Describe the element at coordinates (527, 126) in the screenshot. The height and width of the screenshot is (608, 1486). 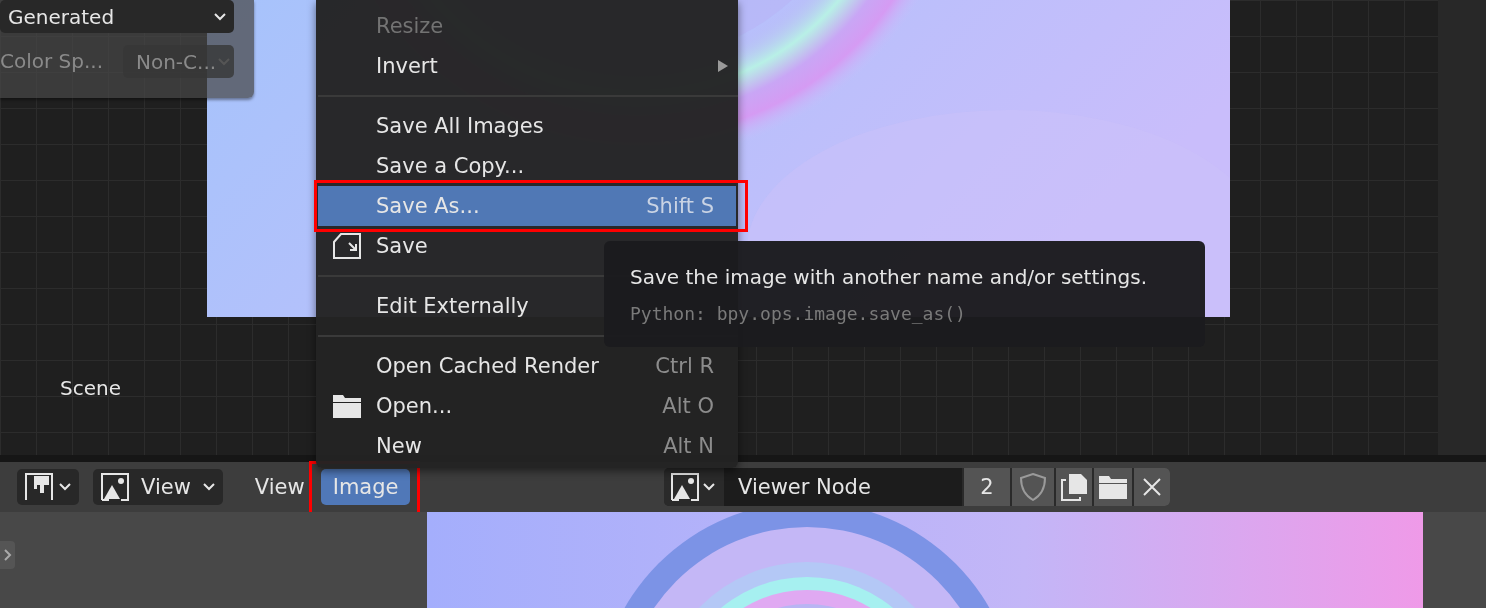
I see `menu-item: Save All Images` at that location.